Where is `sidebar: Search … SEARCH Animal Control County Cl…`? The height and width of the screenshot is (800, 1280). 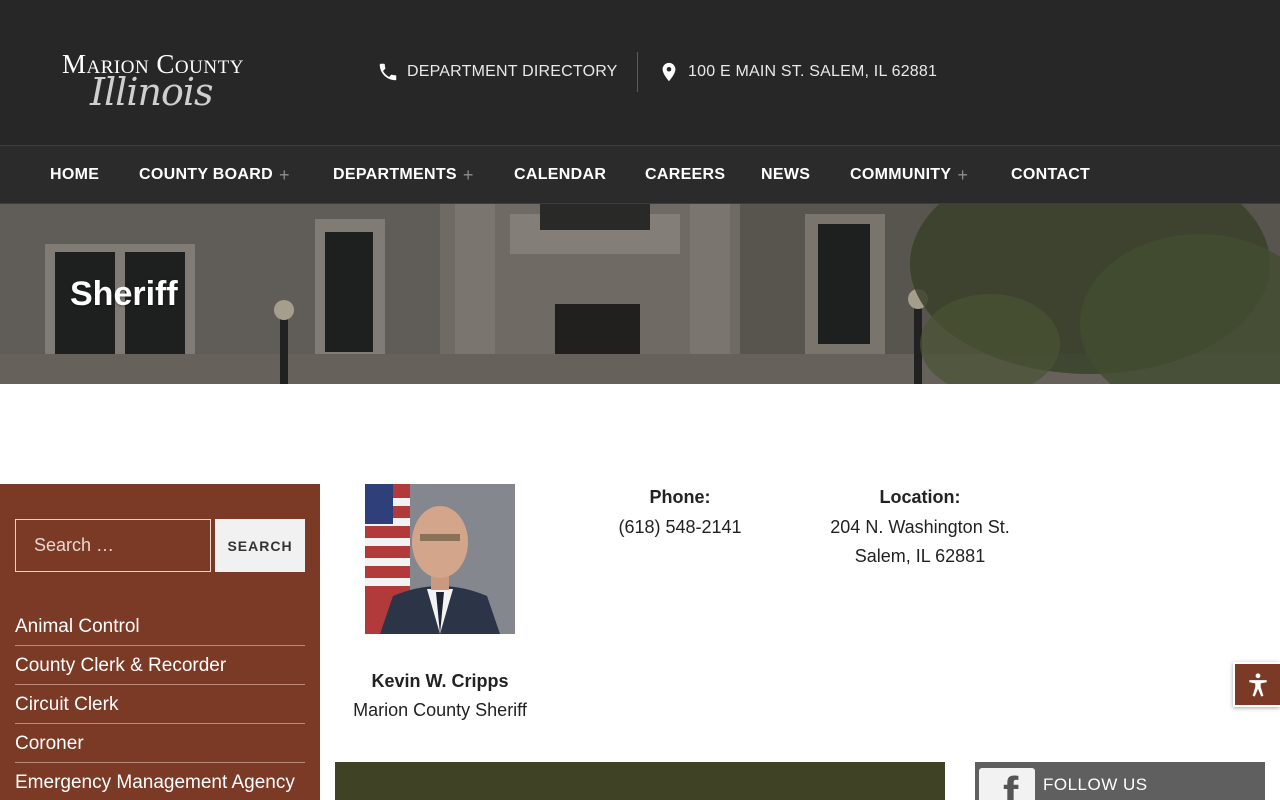
sidebar: Search … SEARCH Animal Control County Cl… is located at coordinates (160, 642).